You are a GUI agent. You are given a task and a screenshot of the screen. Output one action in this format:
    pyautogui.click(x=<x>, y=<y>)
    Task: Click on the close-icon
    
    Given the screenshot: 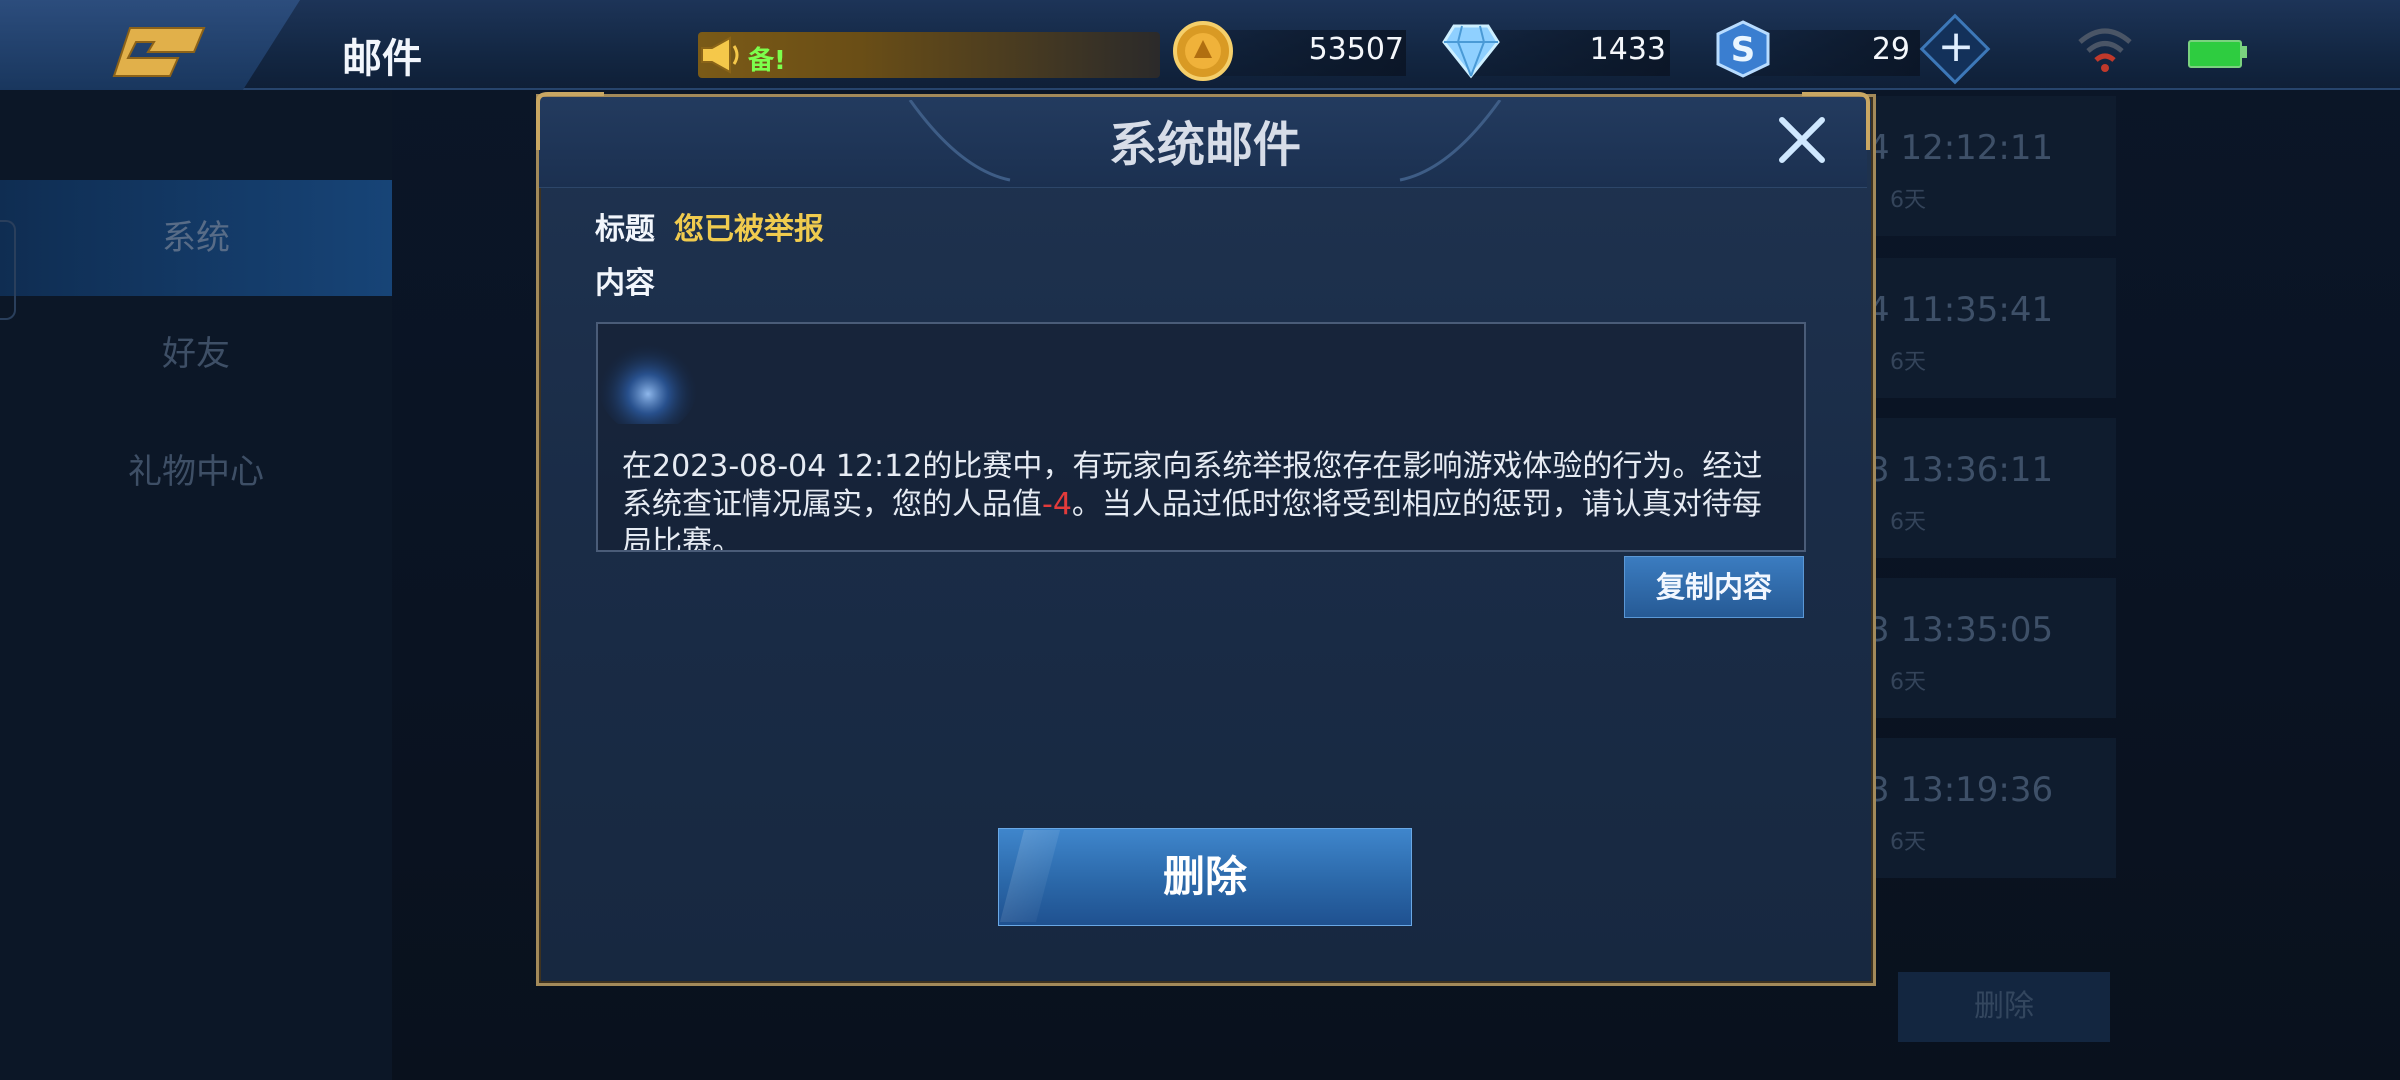 What is the action you would take?
    pyautogui.click(x=1802, y=140)
    